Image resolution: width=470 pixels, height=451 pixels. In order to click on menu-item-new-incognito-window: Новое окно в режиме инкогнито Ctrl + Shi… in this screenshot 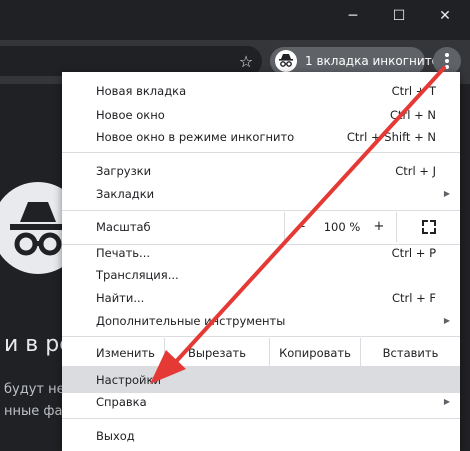, I will do `click(261, 137)`.